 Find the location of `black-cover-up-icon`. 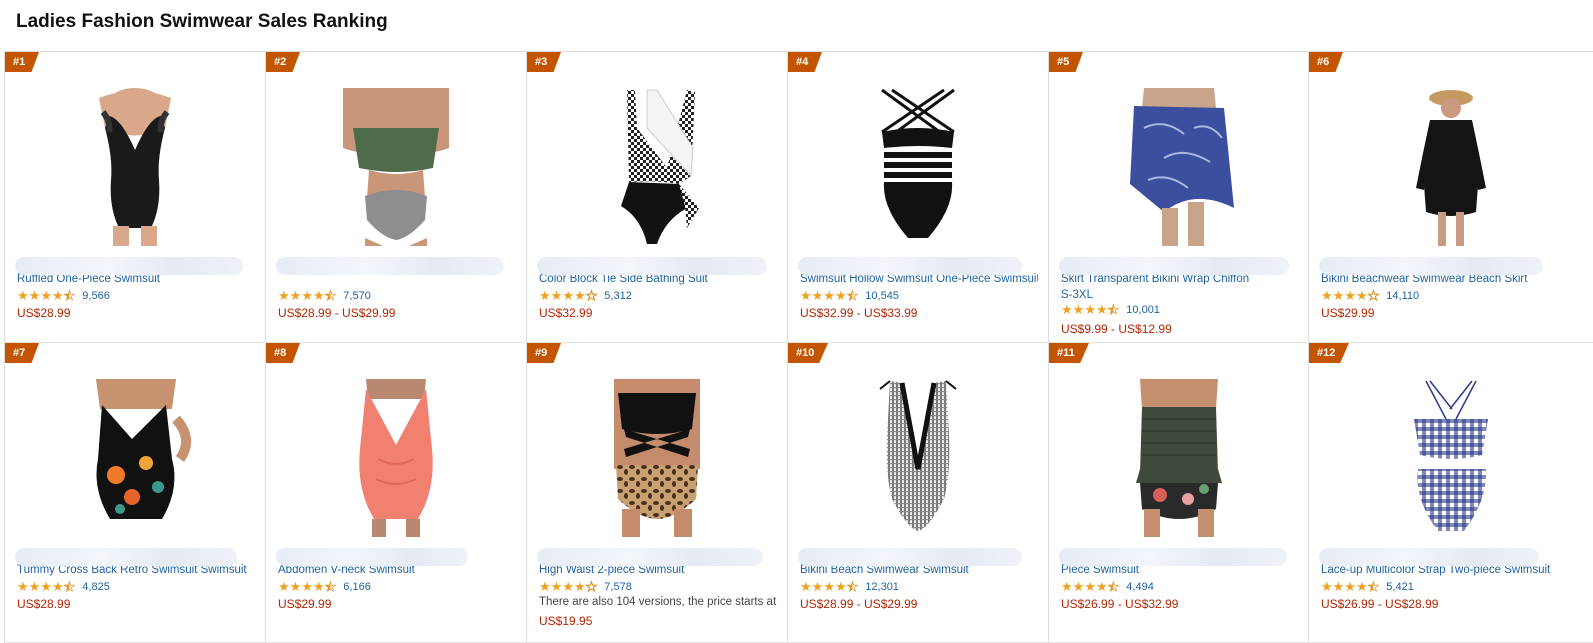

black-cover-up-icon is located at coordinates (1451, 166).